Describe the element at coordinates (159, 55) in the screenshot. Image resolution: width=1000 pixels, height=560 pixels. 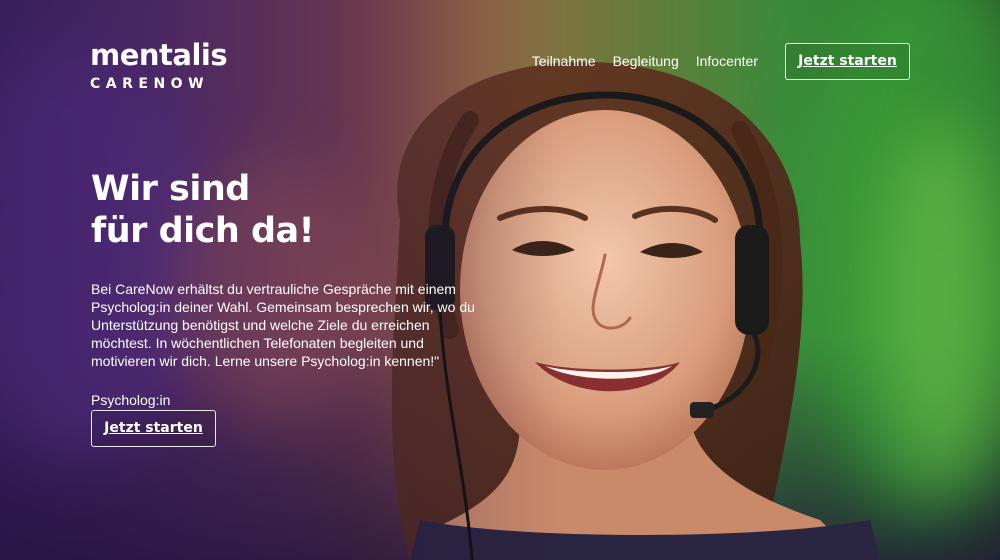
I see `brand-name: mentalis` at that location.